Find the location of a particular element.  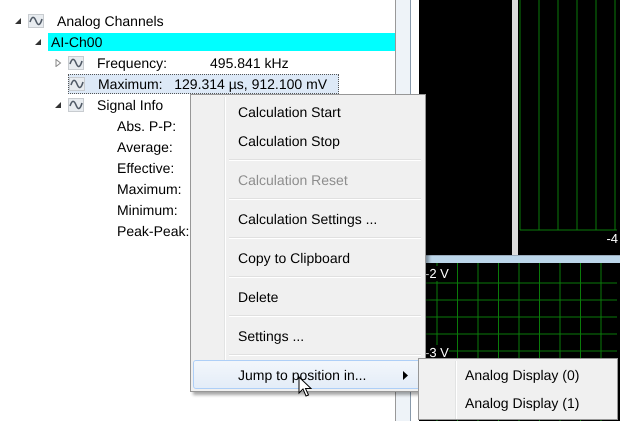

tree-item: Abs. P-P: is located at coordinates (147, 125).